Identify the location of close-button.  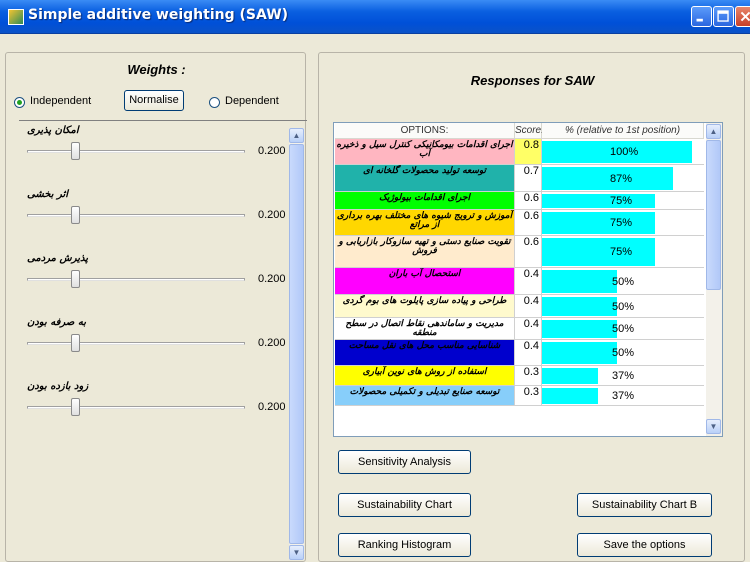
(742, 16).